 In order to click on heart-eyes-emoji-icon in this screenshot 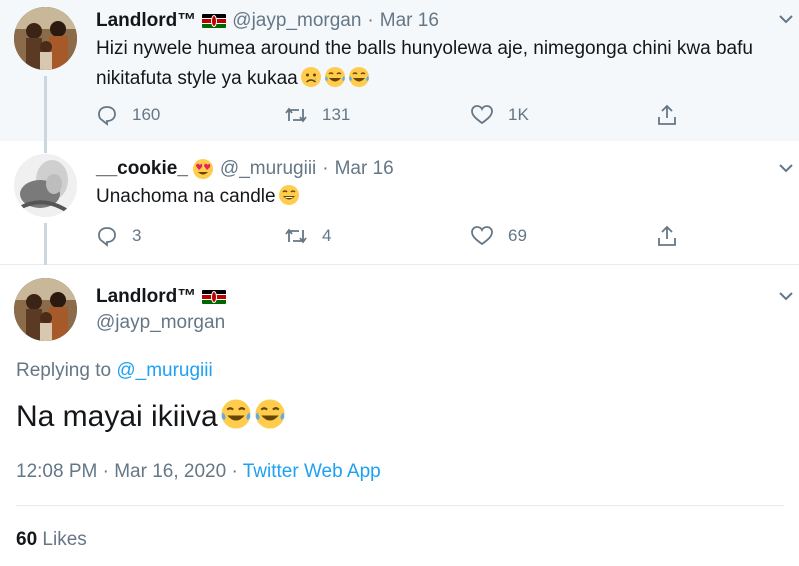, I will do `click(202, 169)`.